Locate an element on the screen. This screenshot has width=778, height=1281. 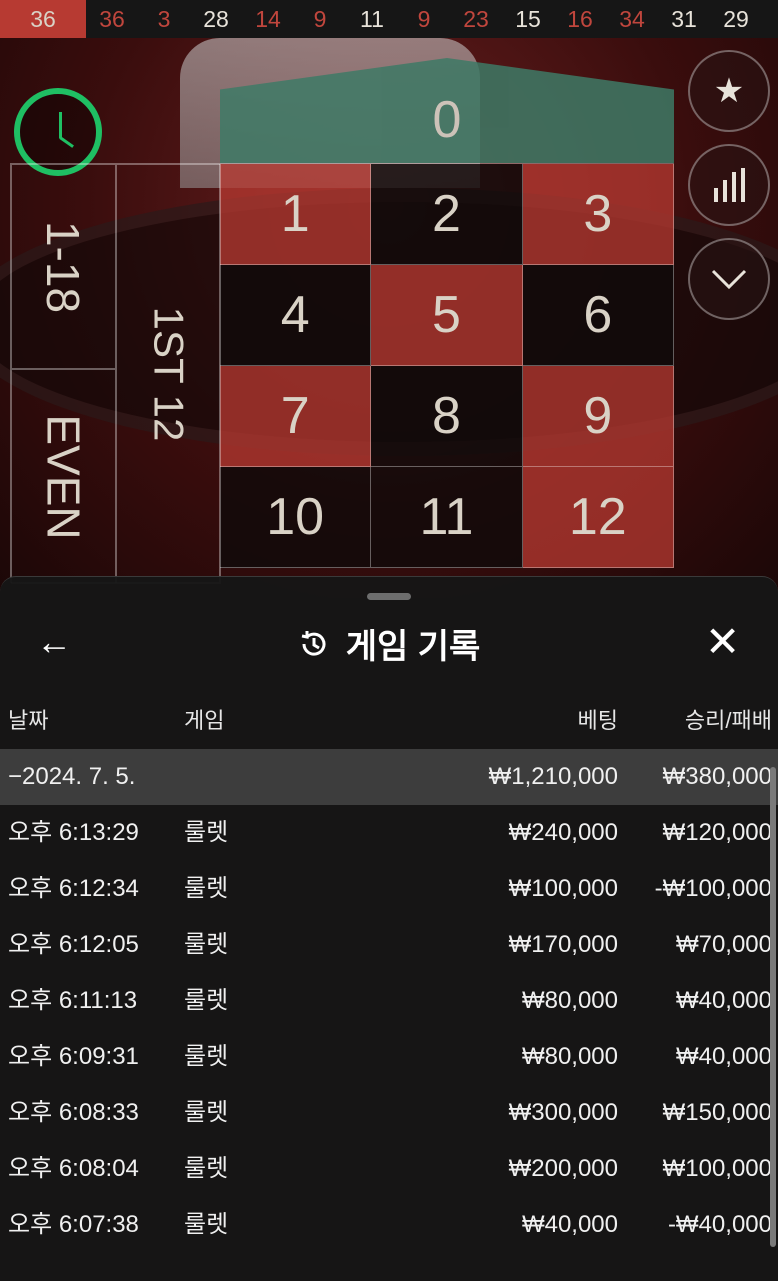
history-row: 오후 6:12:34 룰렛 ₩100,000 -₩100,000 is located at coordinates (389, 889).